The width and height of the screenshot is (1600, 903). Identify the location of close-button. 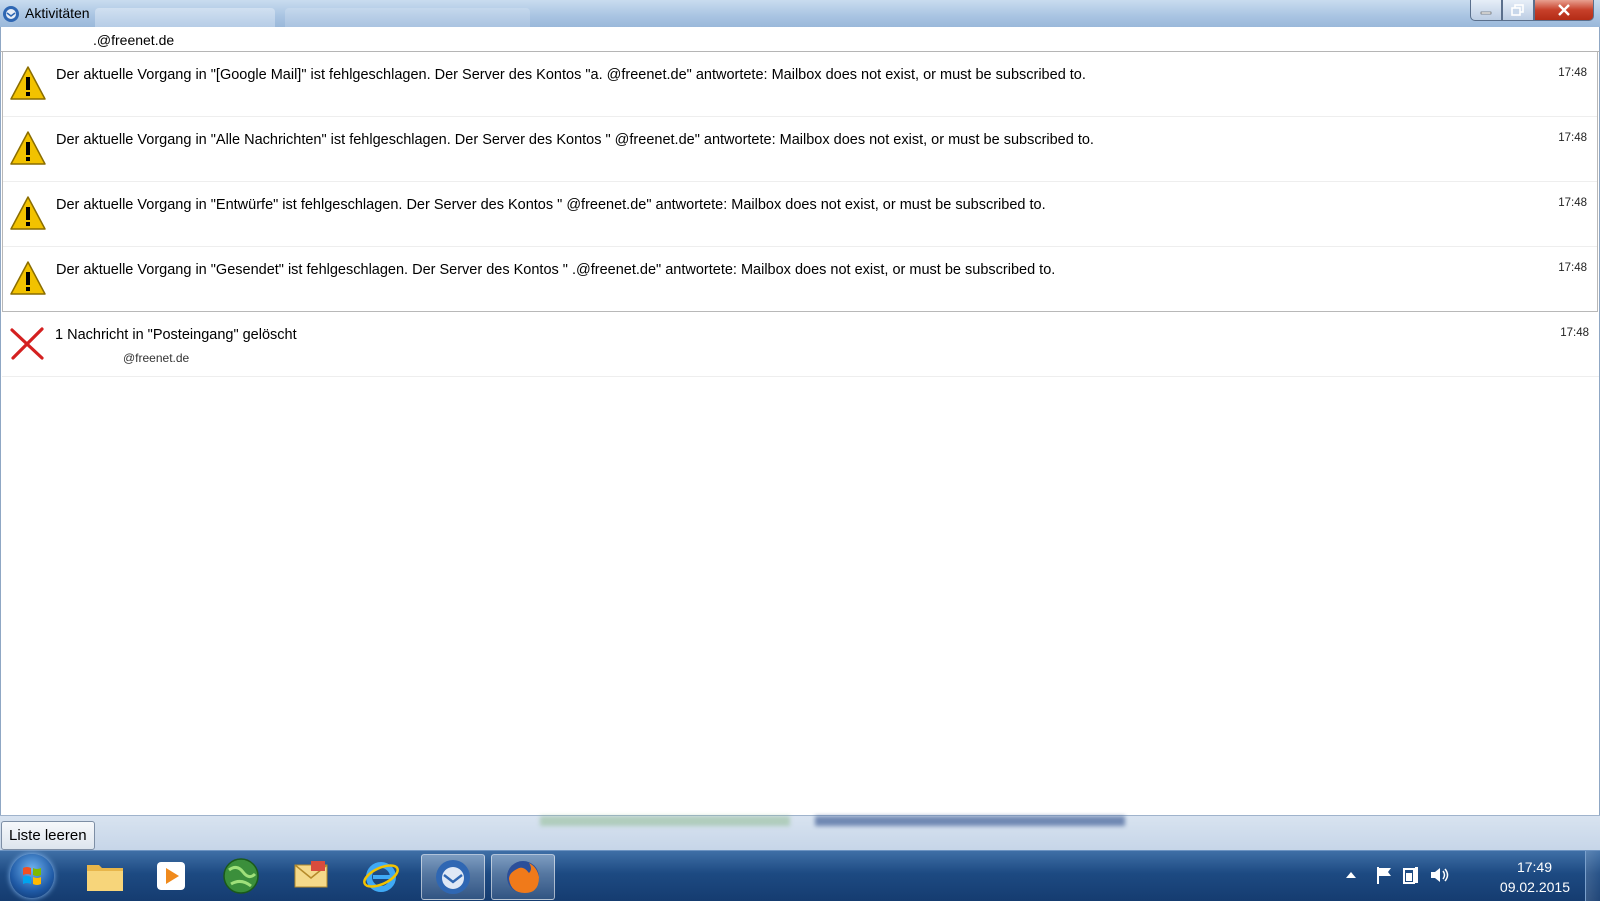
(1564, 10).